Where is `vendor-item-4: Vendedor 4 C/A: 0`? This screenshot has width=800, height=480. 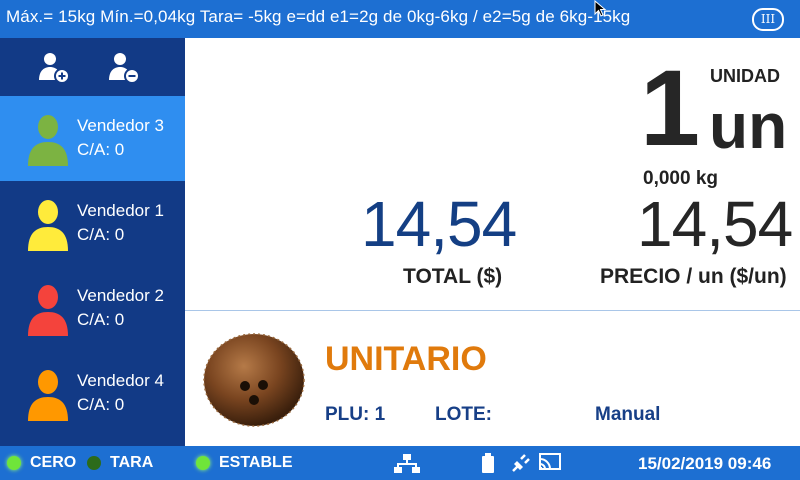
vendor-item-4: Vendedor 4 C/A: 0 is located at coordinates (92, 393).